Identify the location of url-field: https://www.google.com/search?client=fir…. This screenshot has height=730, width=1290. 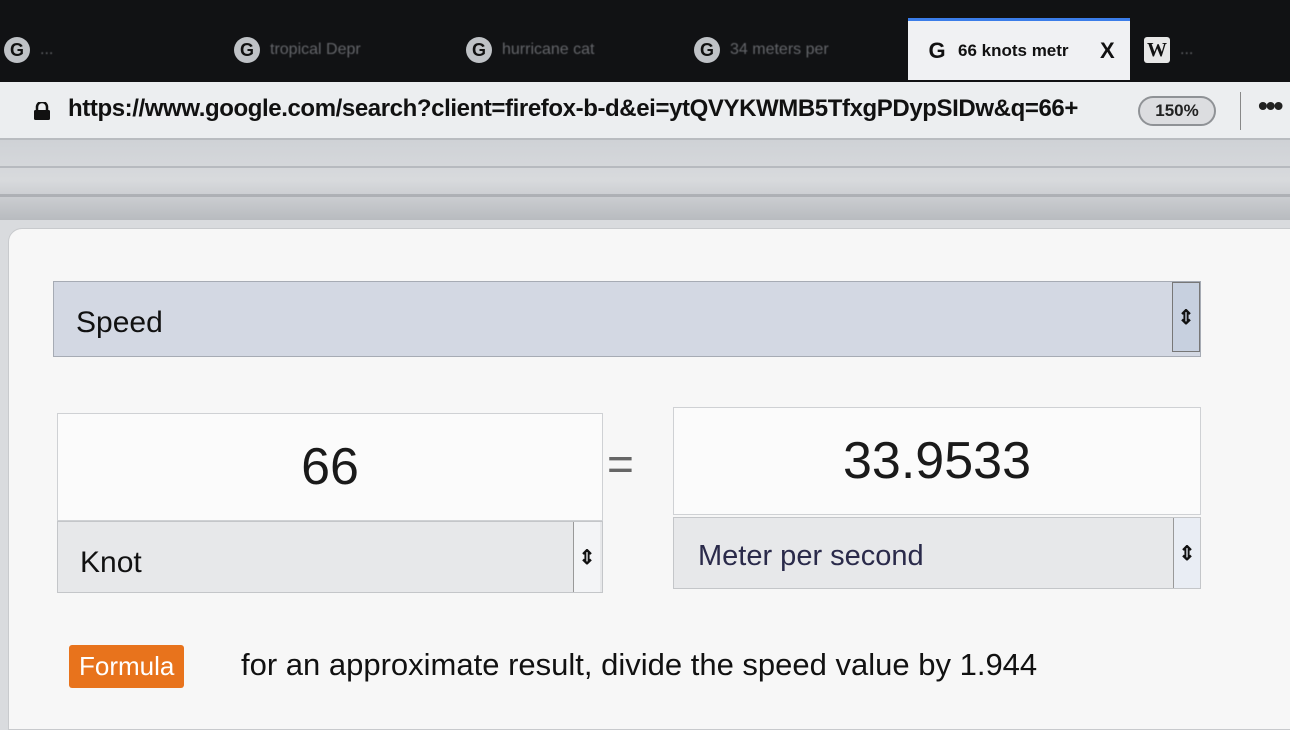
(573, 109).